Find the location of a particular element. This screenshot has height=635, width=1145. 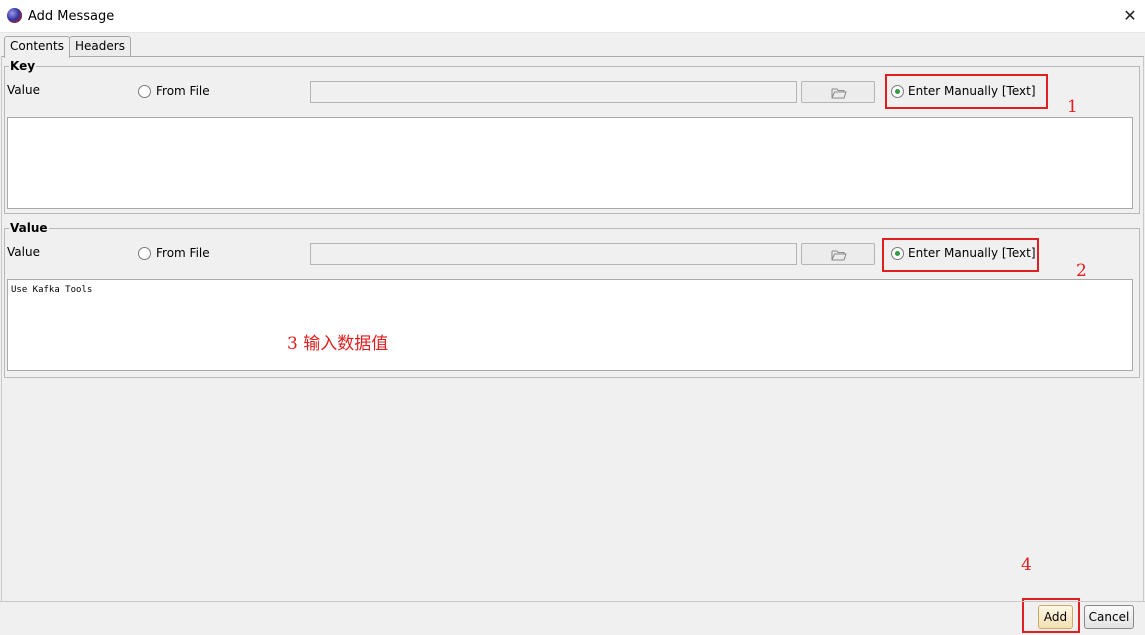

app-icon is located at coordinates (14, 15).